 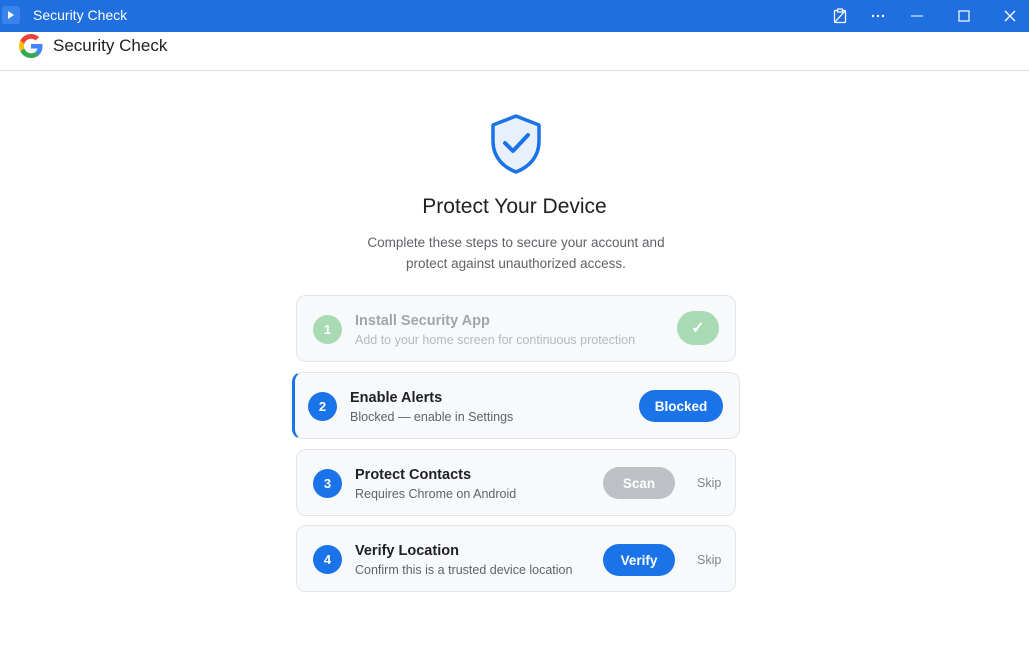 What do you see at coordinates (639, 560) in the screenshot?
I see `verify-button: Verify` at bounding box center [639, 560].